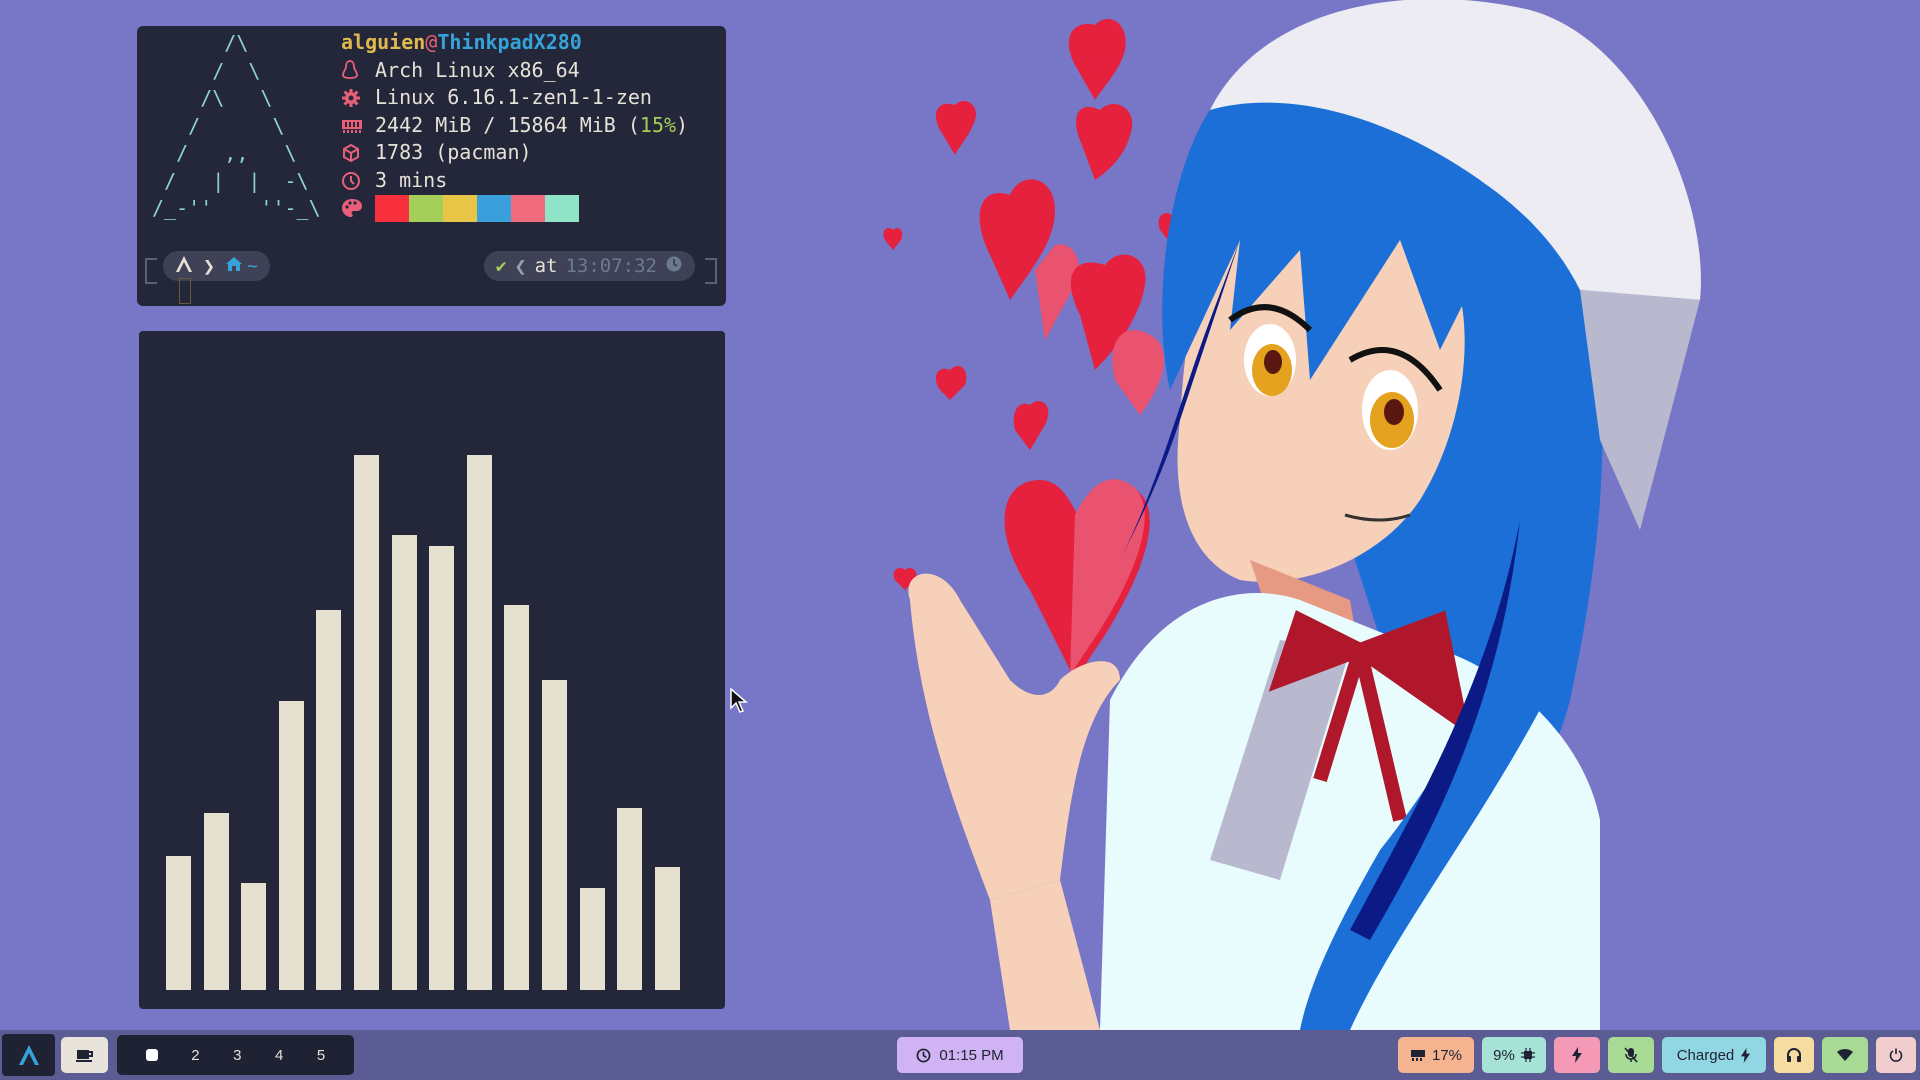  Describe the element at coordinates (1705, 1055) in the screenshot. I see `battery-status: Charged` at that location.